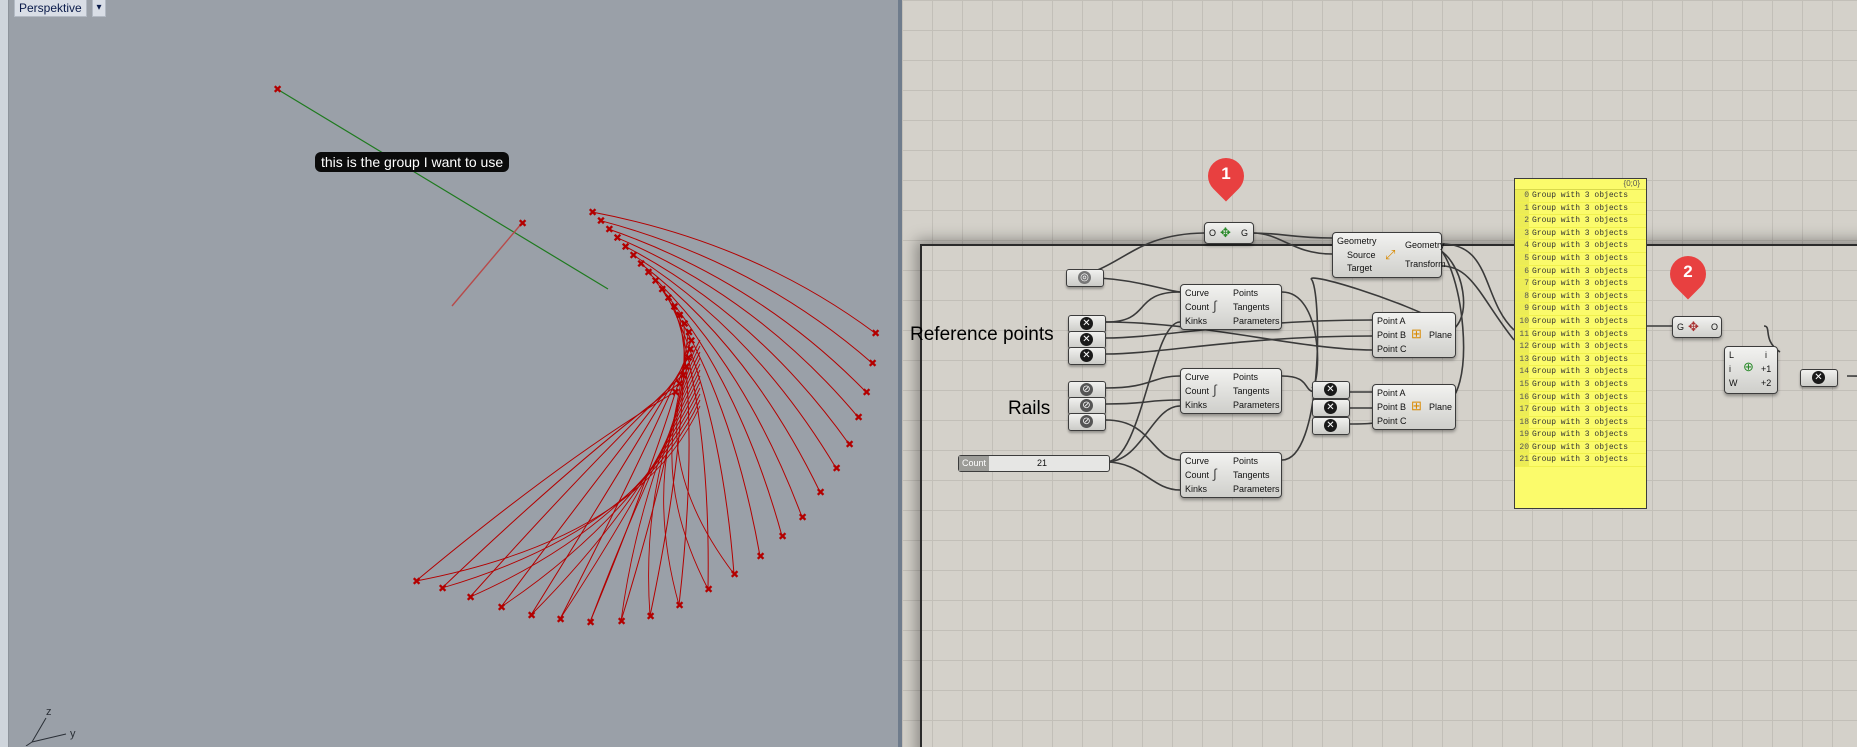 The height and width of the screenshot is (747, 1857). I want to click on panel-row: 8 Group with 3 objects, so click(1580, 297).